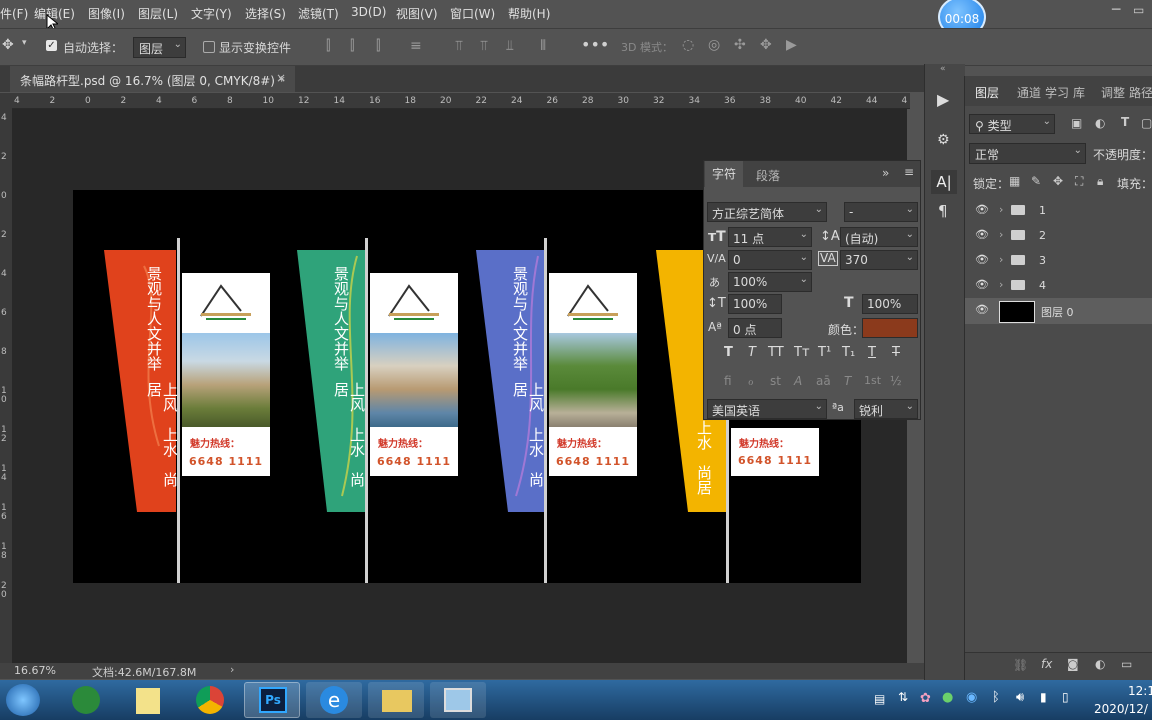 Image resolution: width=1152 pixels, height=720 pixels. I want to click on new-group-icon: ▭, so click(1126, 664).